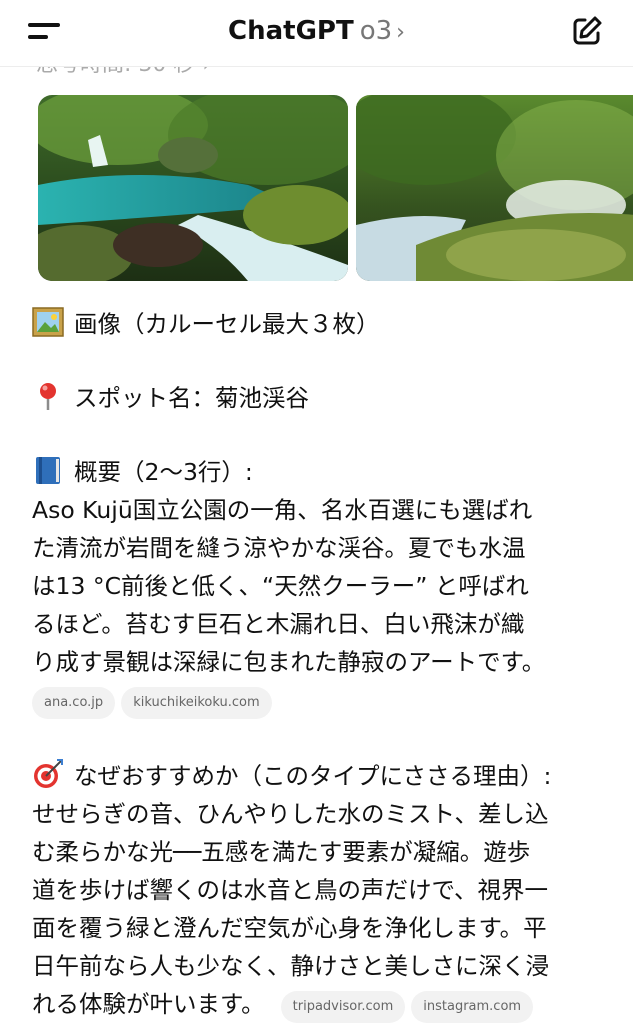 This screenshot has height=1025, width=633. I want to click on summary-line: は13 °C前後と低く、“天然クーラー” と呼ばれ, so click(280, 586).